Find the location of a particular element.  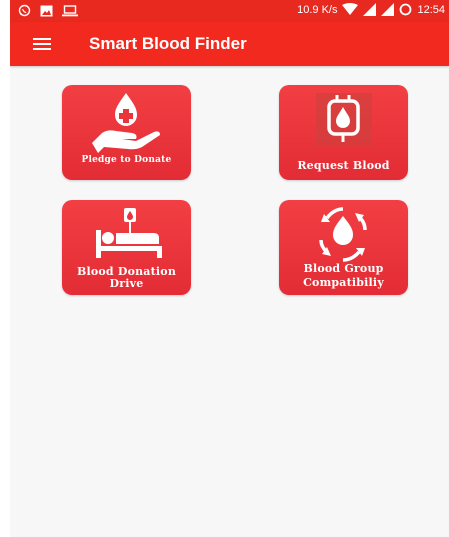

tile-label: Blood Donation Drive is located at coordinates (126, 277).